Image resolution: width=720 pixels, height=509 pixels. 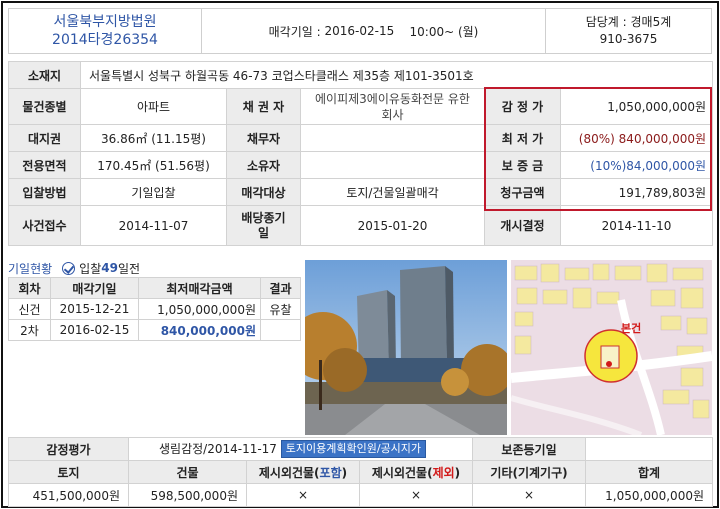 I want to click on address-label: 소재지, so click(x=44, y=75).